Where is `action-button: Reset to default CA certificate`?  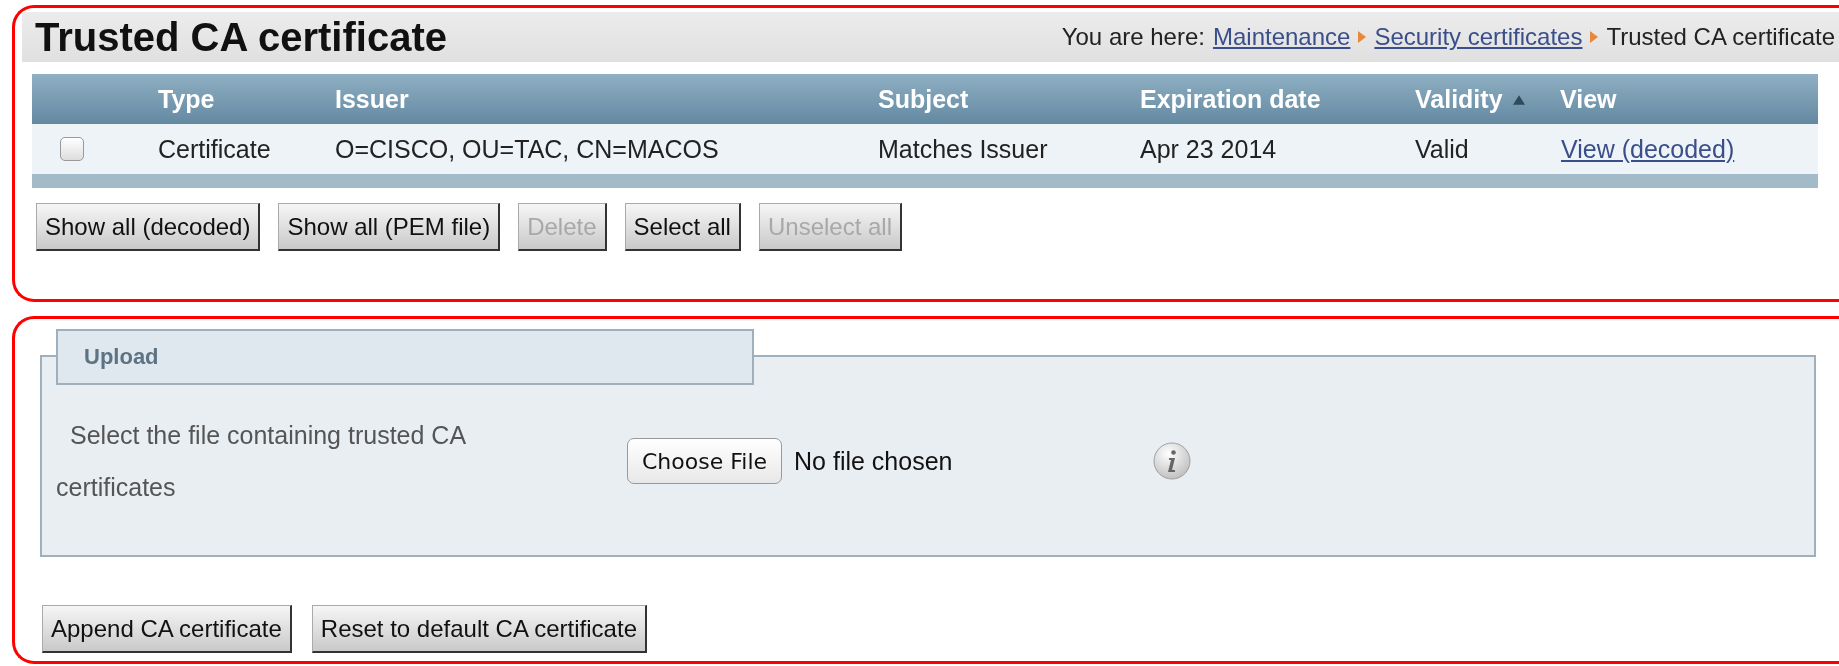
action-button: Reset to default CA certificate is located at coordinates (479, 629).